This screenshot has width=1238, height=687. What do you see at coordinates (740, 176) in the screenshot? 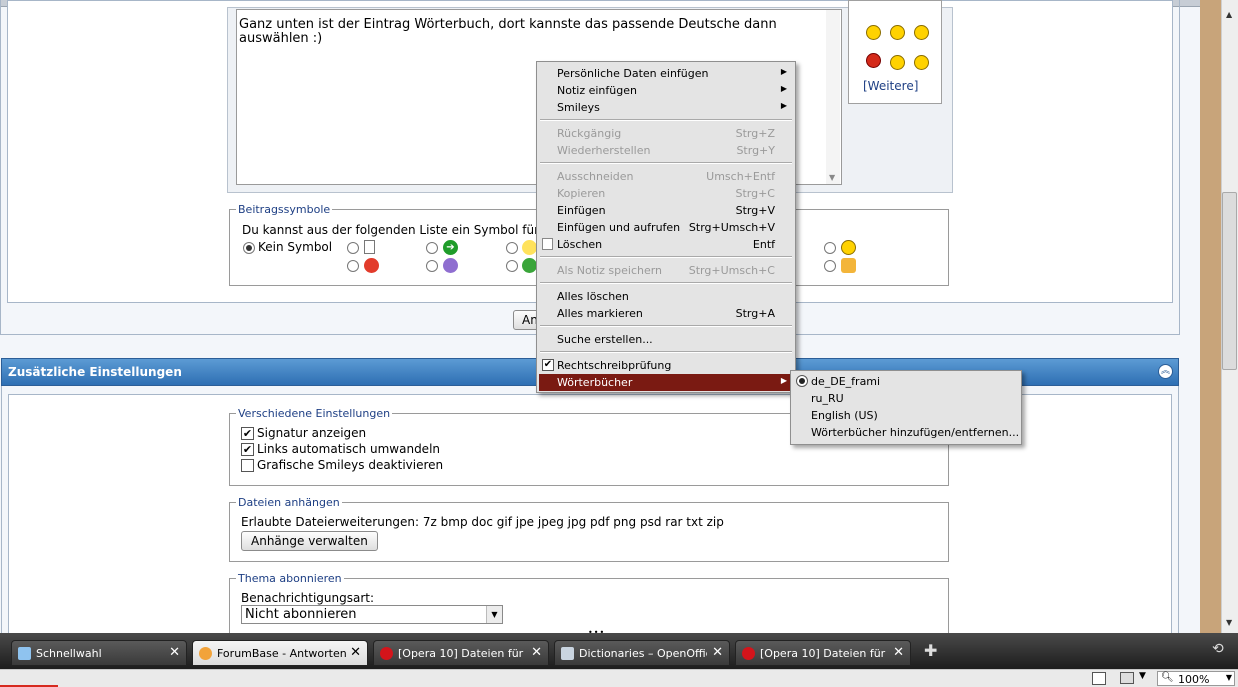
I see `menu-item-shortcut: Umsch+Entf` at bounding box center [740, 176].